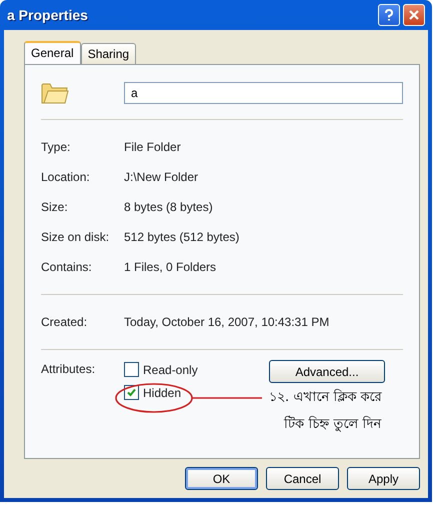 The height and width of the screenshot is (516, 444). Describe the element at coordinates (67, 267) in the screenshot. I see `property-label: Contains:` at that location.